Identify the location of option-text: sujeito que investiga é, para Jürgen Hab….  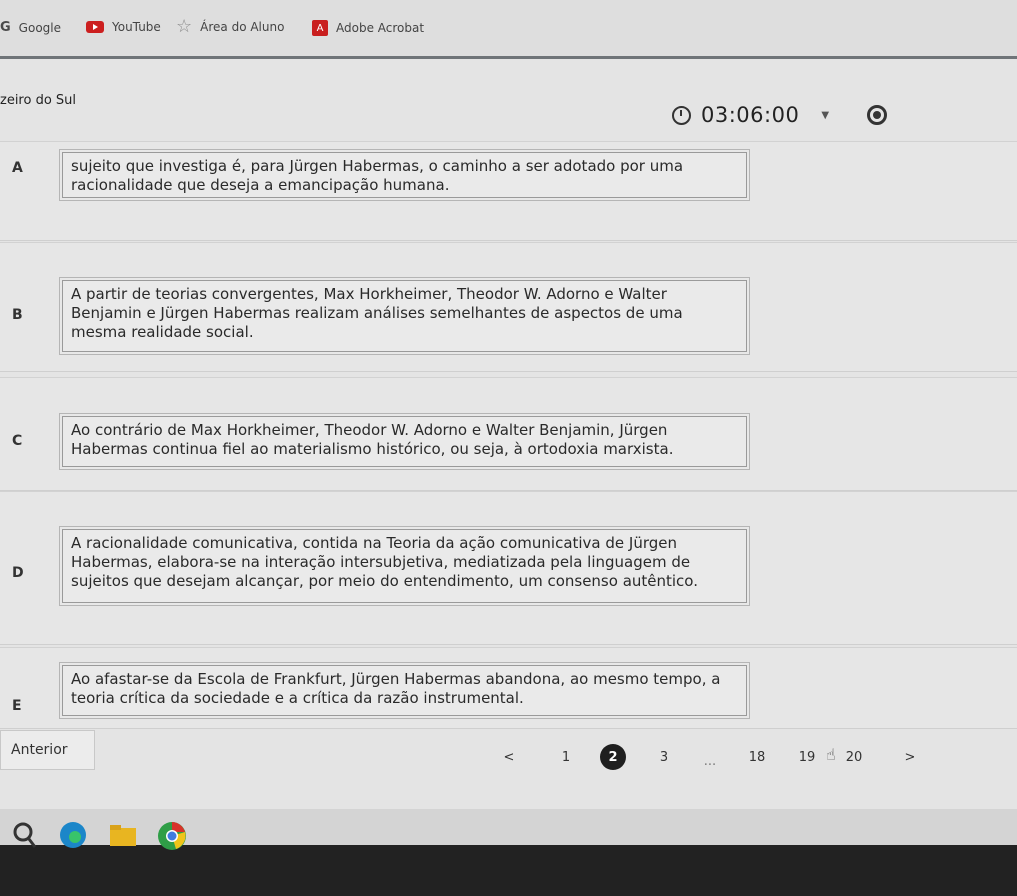
(404, 175).